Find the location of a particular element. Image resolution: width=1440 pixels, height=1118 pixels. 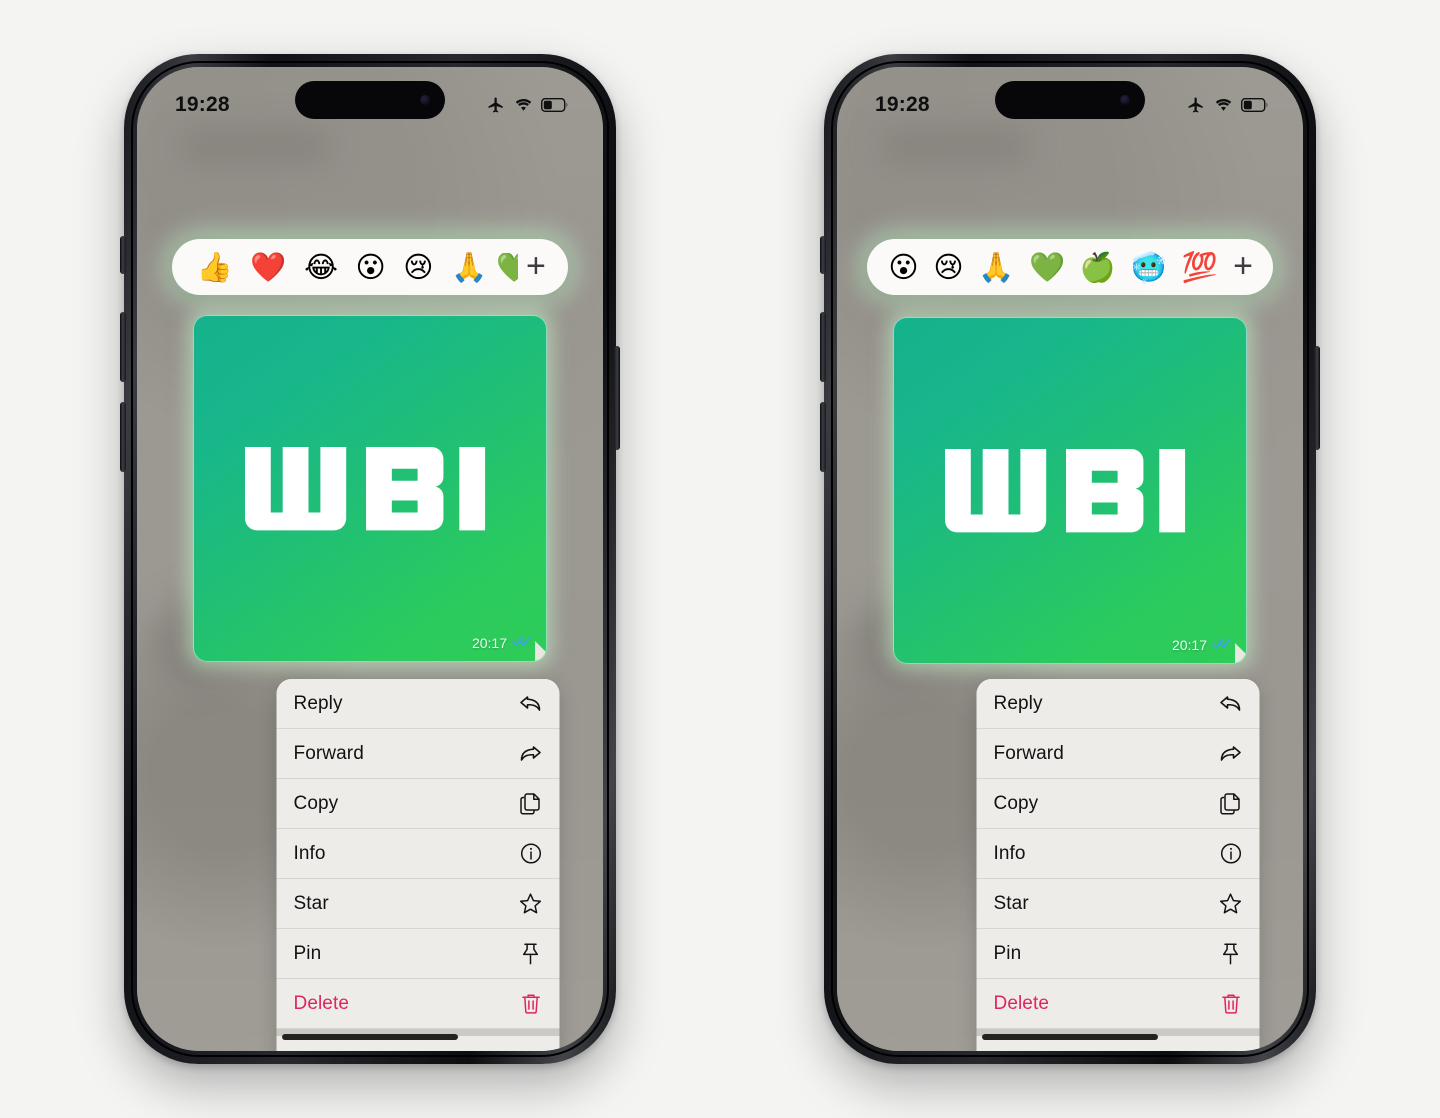

reaction-picker-bar: 😮 😢 🙏 💚 🍏 🥶 💯 + is located at coordinates (1070, 267).